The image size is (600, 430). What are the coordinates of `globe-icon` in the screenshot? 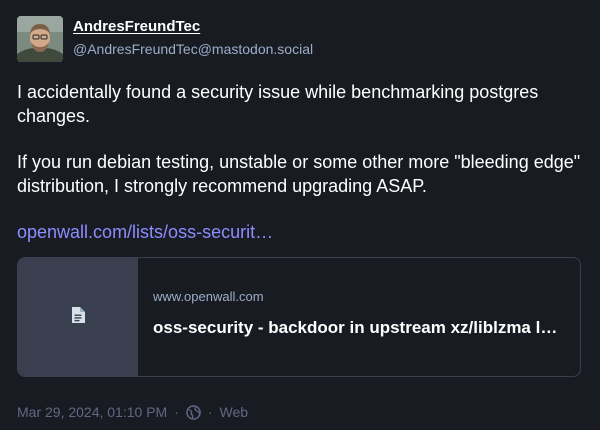 It's located at (193, 412).